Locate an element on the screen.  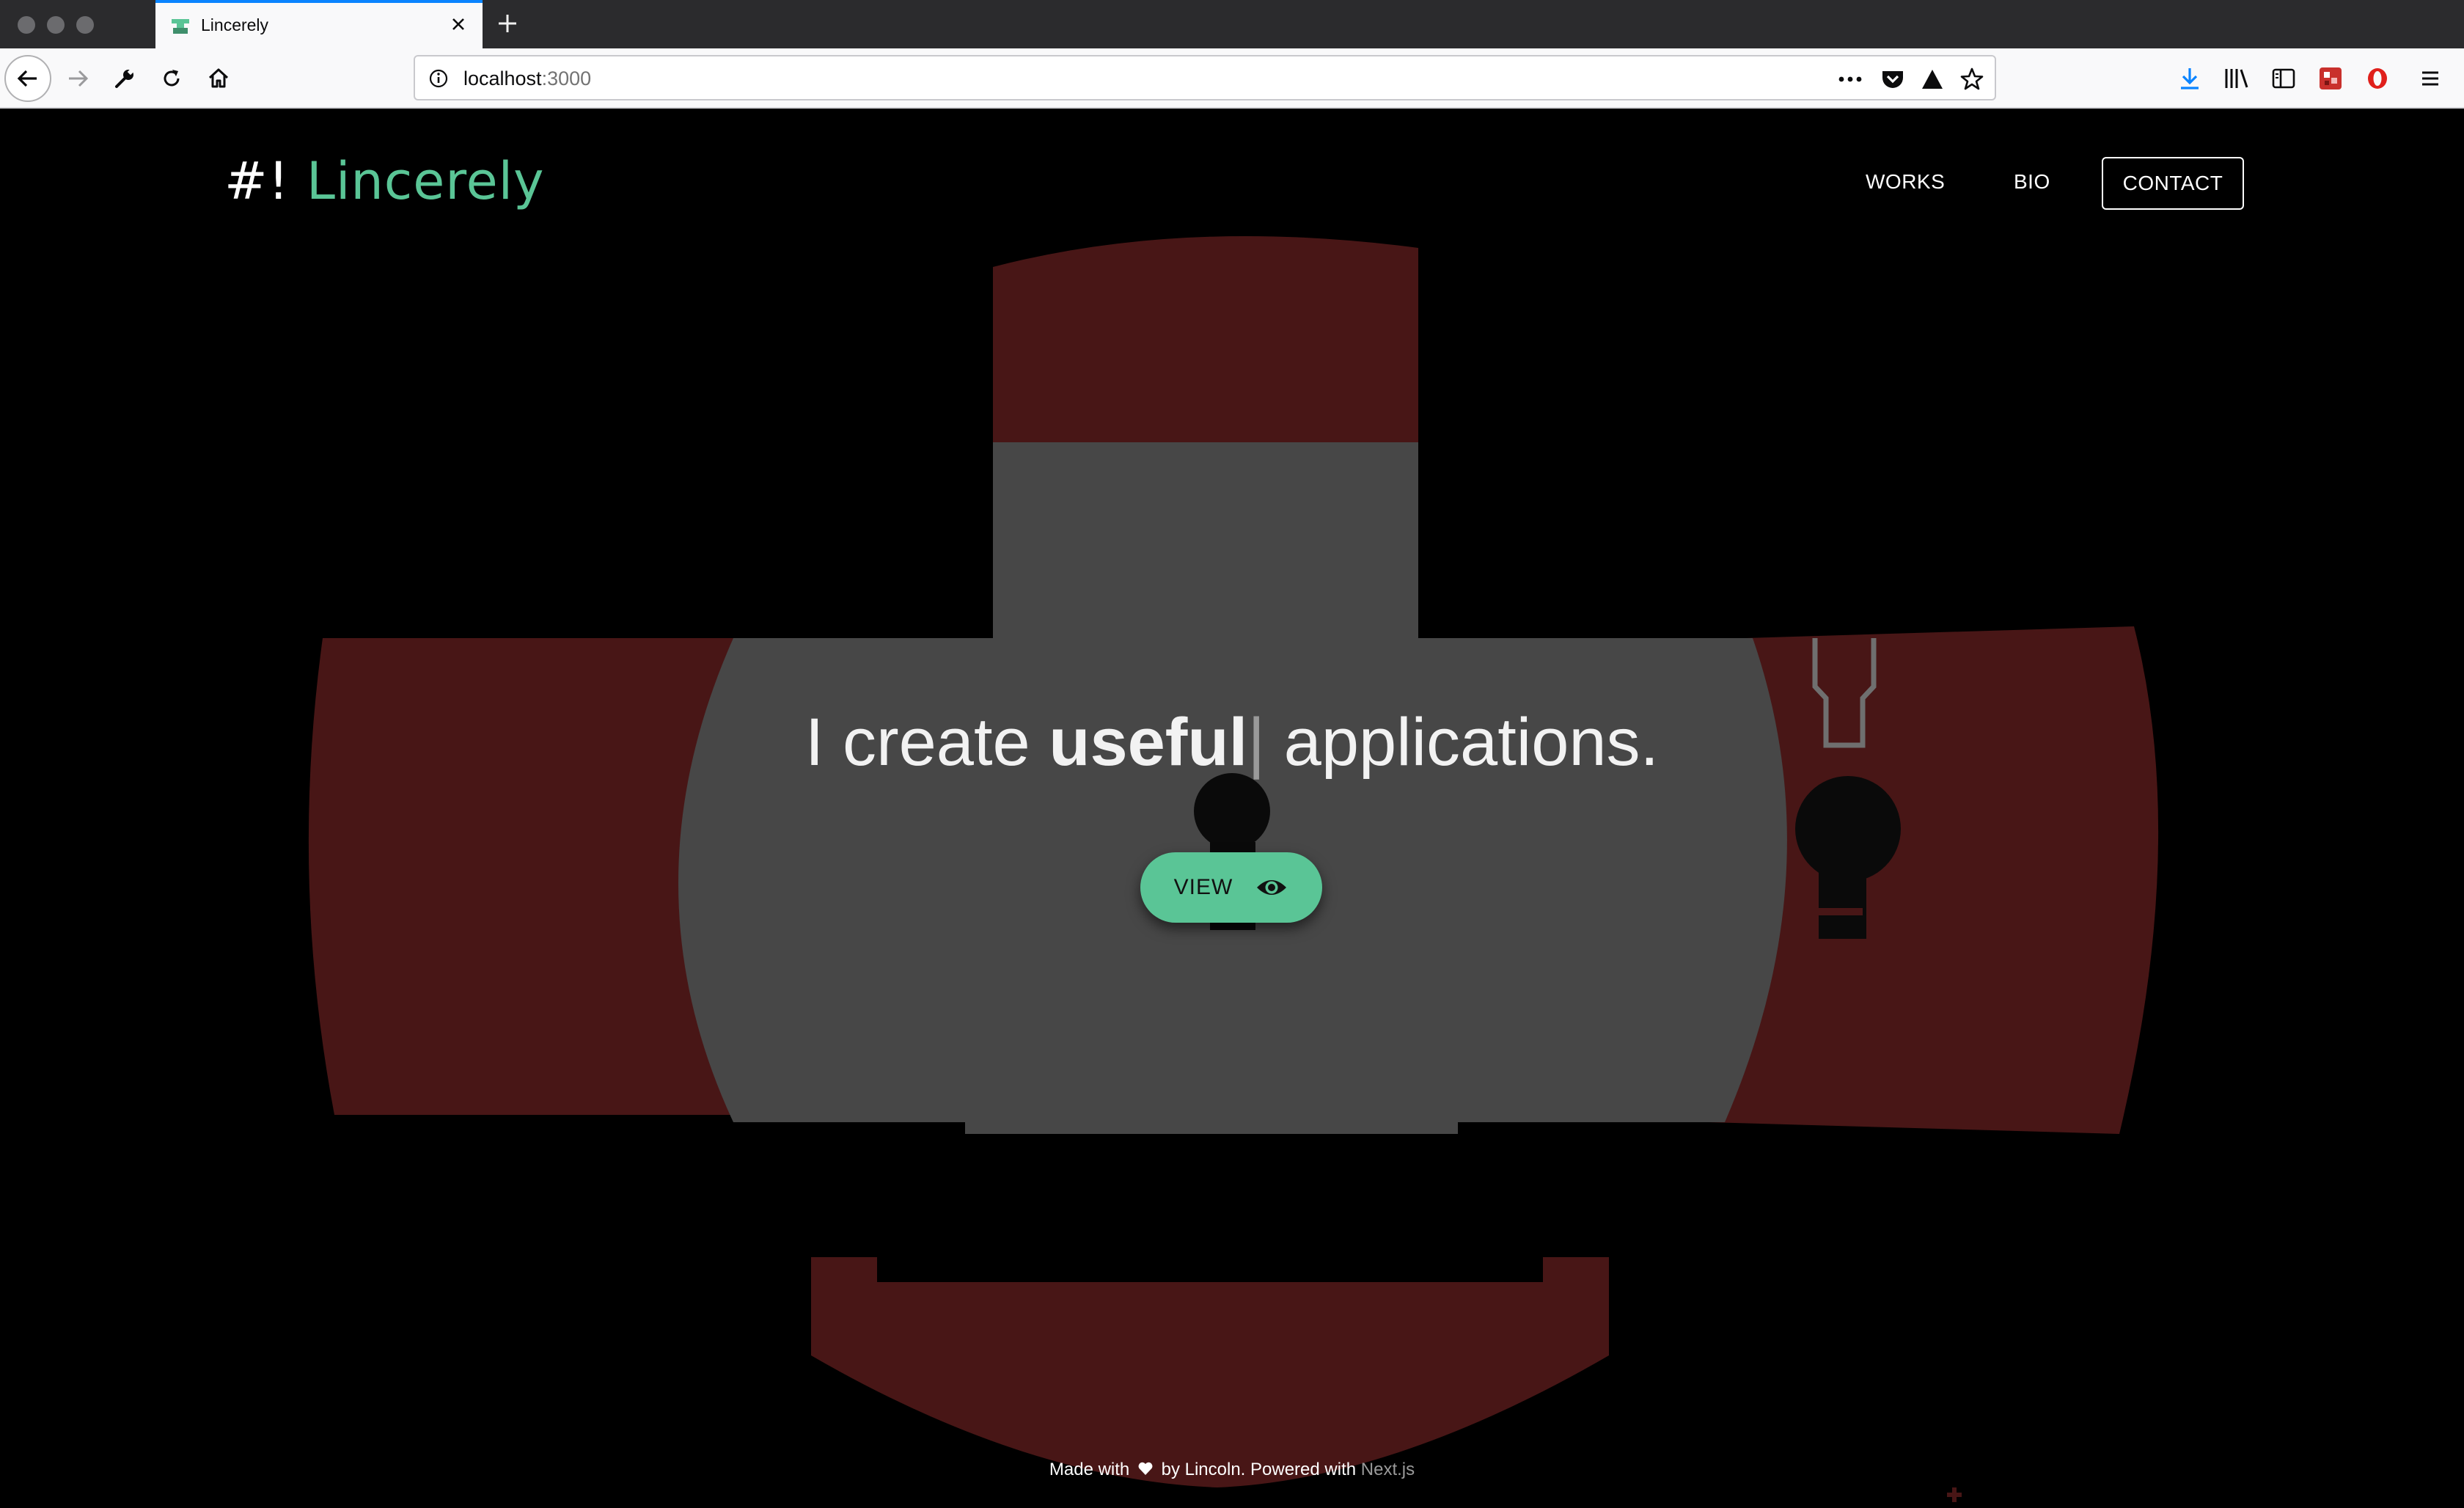
hero-headline: I create useful| applications. is located at coordinates (1232, 742).